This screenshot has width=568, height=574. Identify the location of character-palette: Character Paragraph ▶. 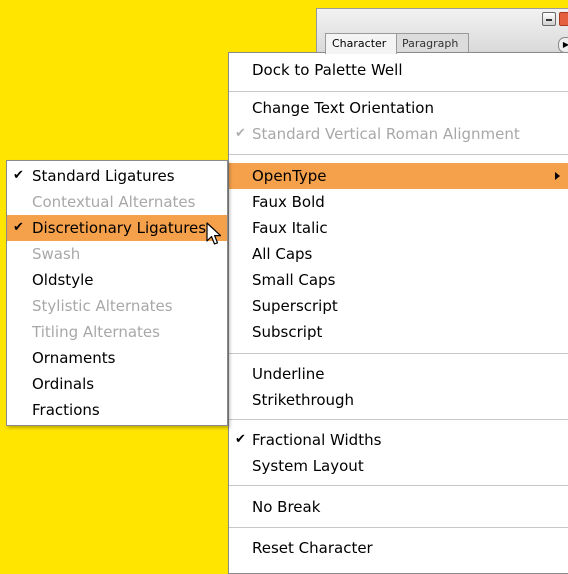
(442, 32).